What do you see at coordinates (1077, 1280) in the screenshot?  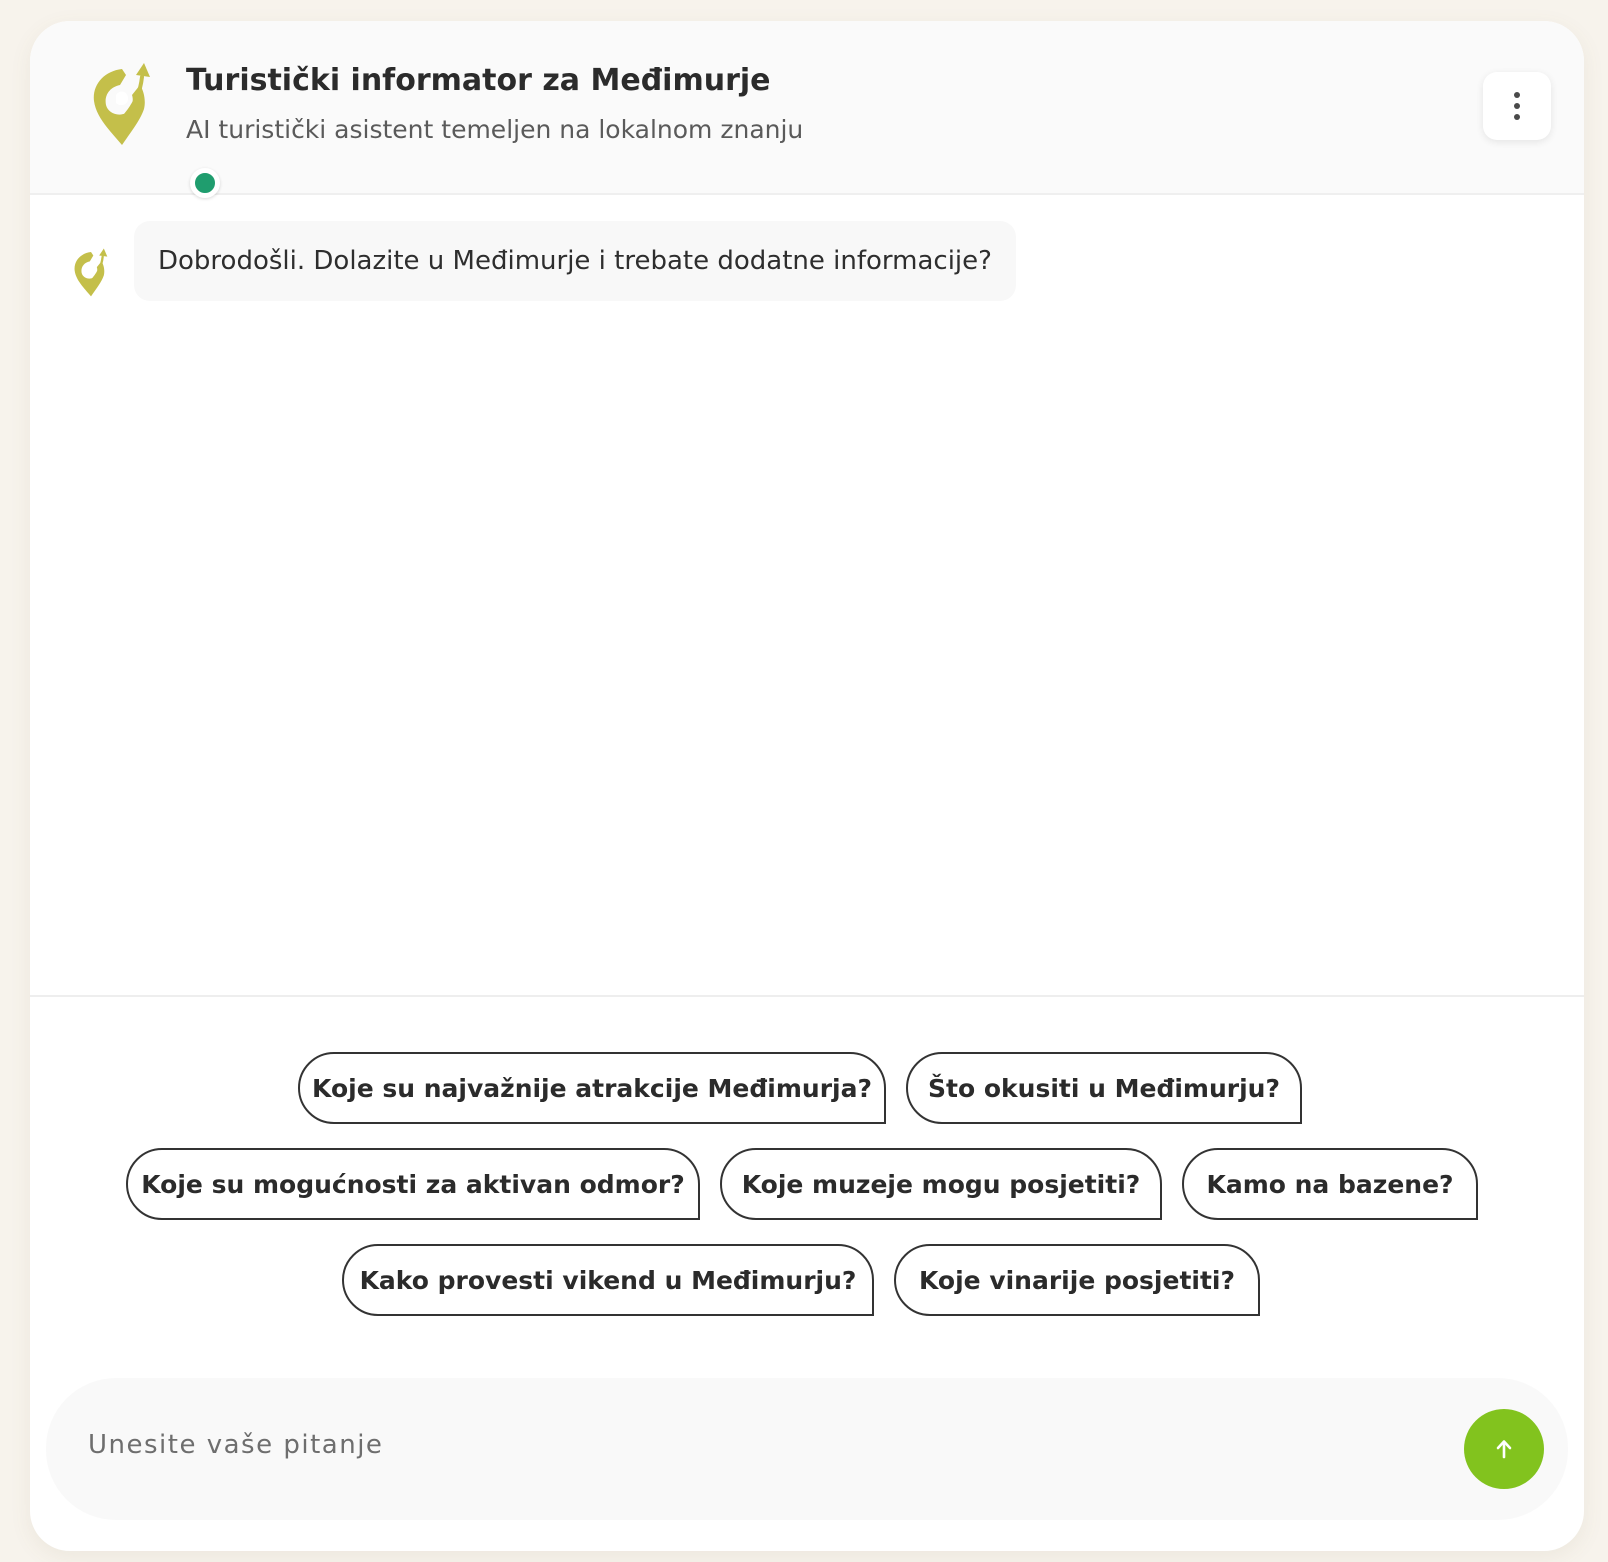 I see `suggestion-chip: Koje vinarije posjetiti?` at bounding box center [1077, 1280].